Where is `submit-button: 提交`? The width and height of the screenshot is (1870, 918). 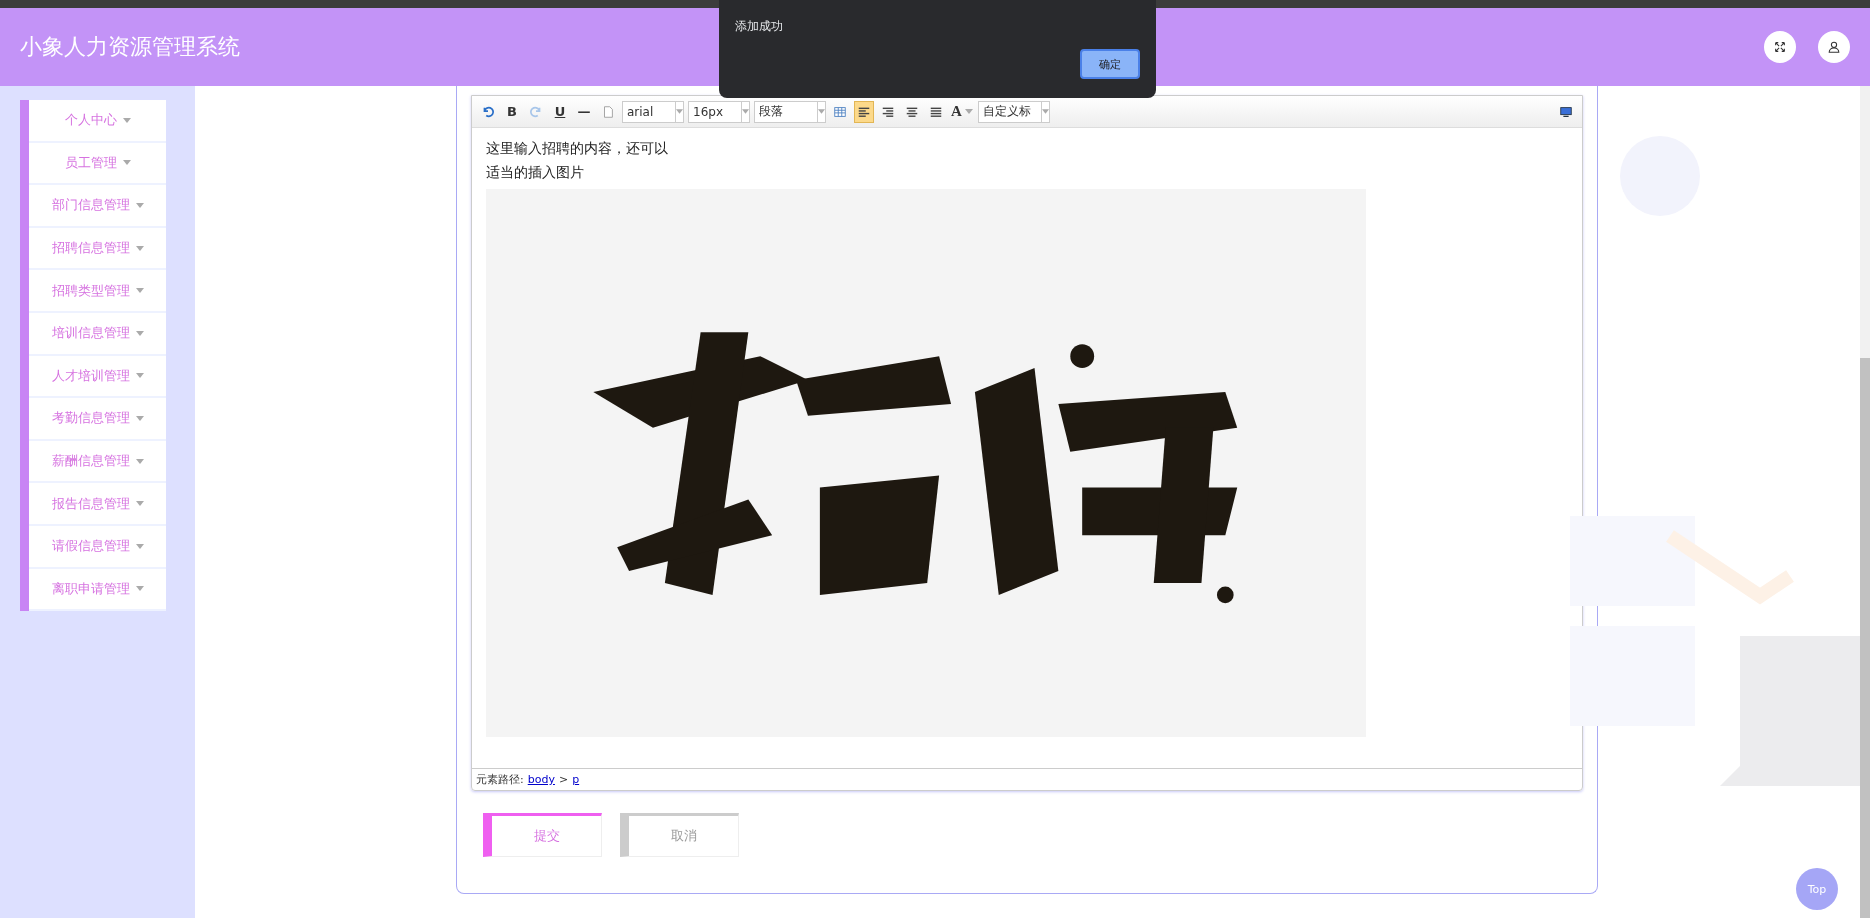
submit-button: 提交 is located at coordinates (542, 835).